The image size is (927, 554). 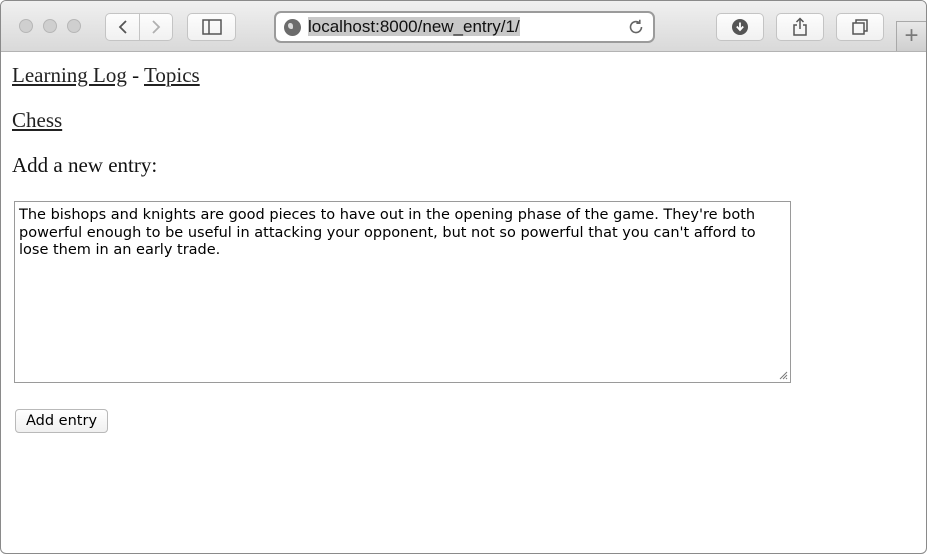 What do you see at coordinates (26, 26) in the screenshot?
I see `close-window-button` at bounding box center [26, 26].